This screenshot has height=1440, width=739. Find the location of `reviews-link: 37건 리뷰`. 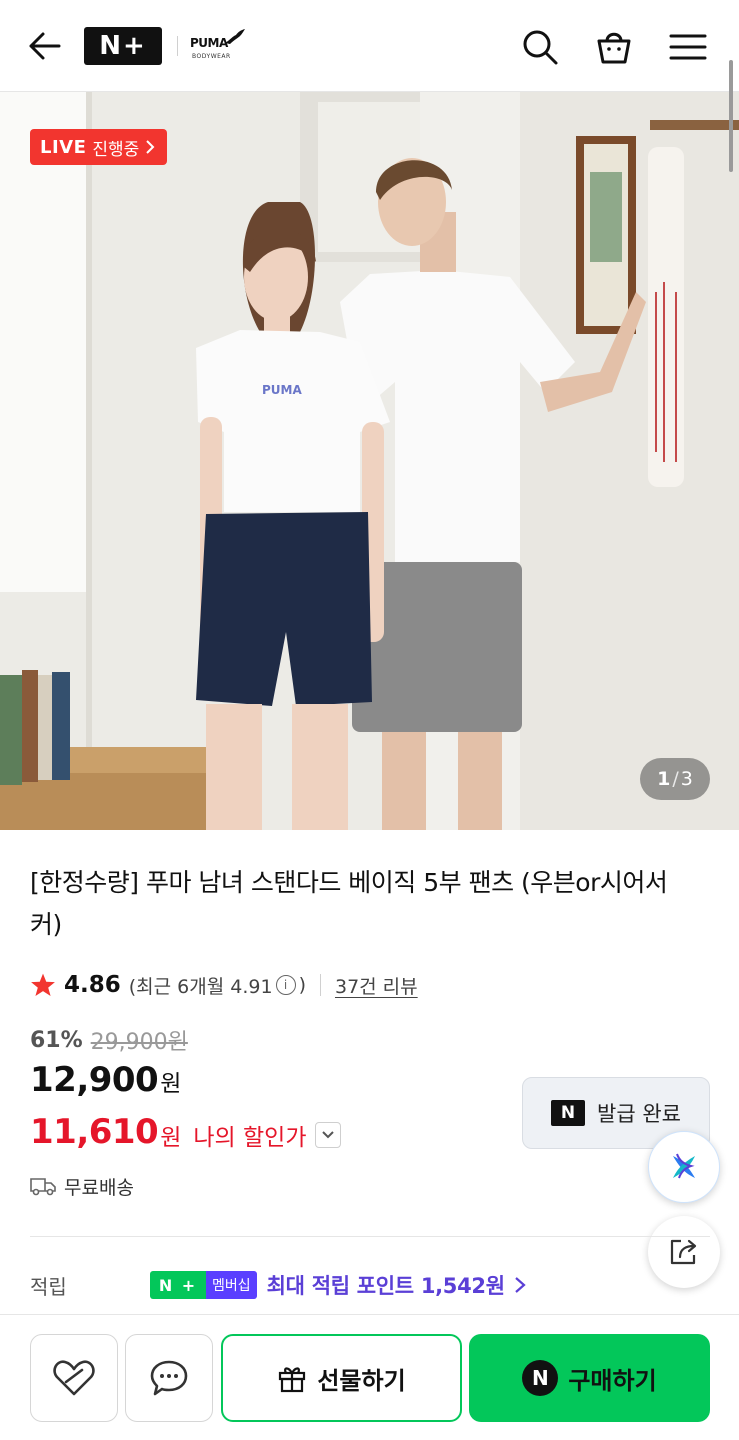

reviews-link: 37건 리뷰 is located at coordinates (376, 985).